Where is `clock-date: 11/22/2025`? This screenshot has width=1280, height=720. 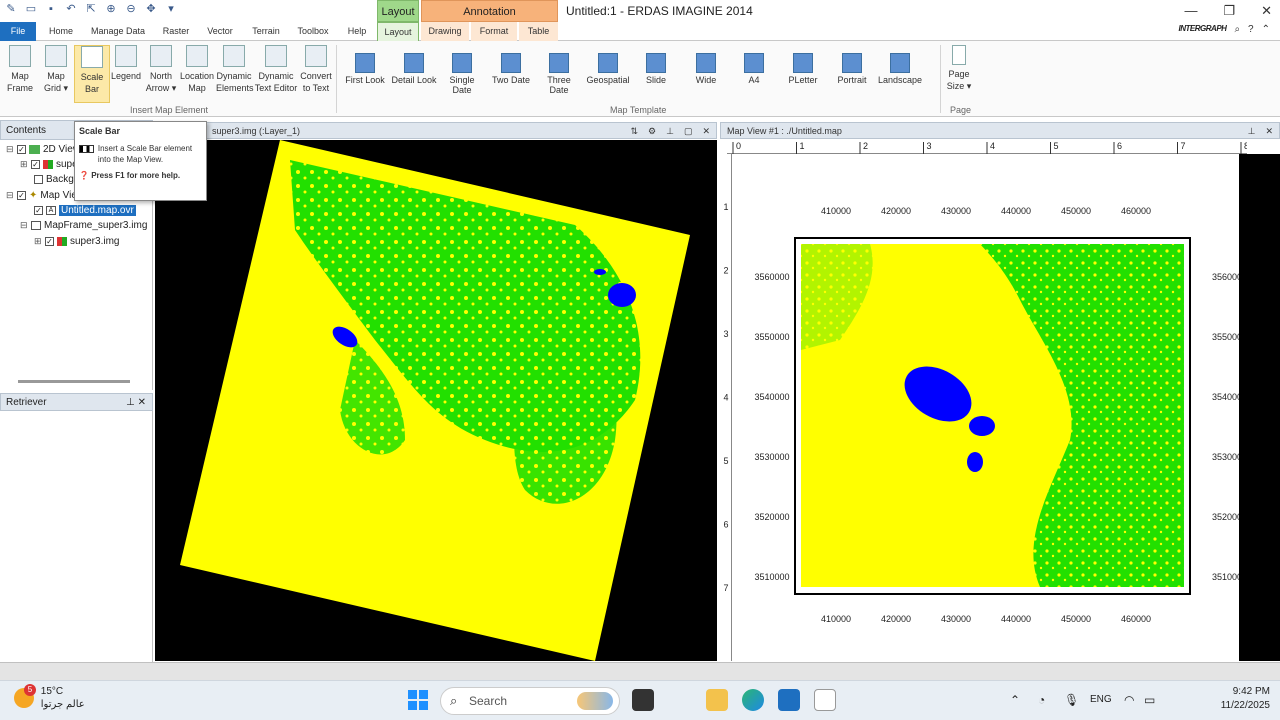
clock-date: 11/22/2025 is located at coordinates (1245, 705).